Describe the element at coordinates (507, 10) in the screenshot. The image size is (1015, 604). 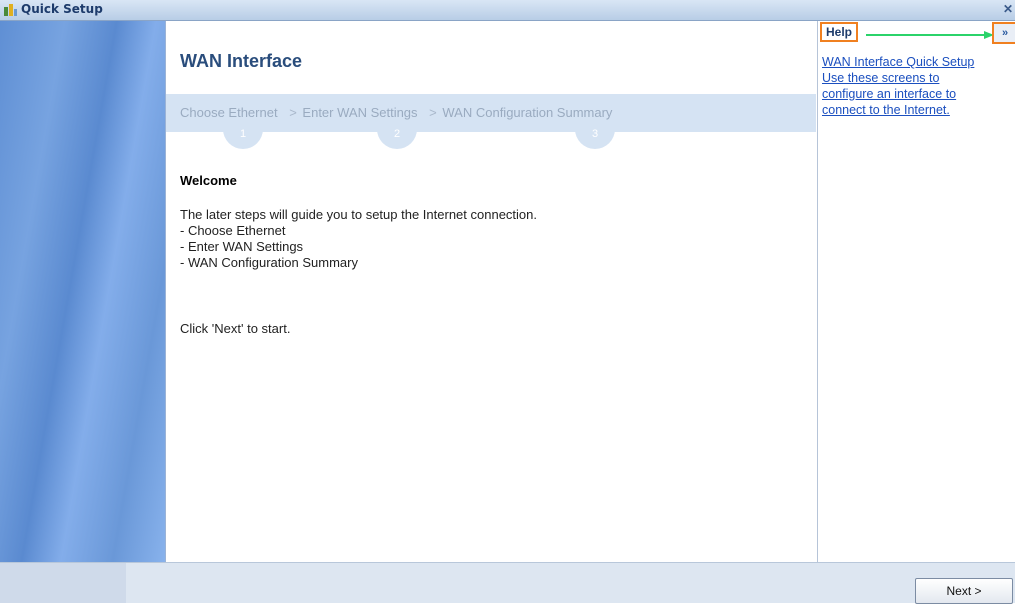
I see `title-bar: Quick Setup ✕` at that location.